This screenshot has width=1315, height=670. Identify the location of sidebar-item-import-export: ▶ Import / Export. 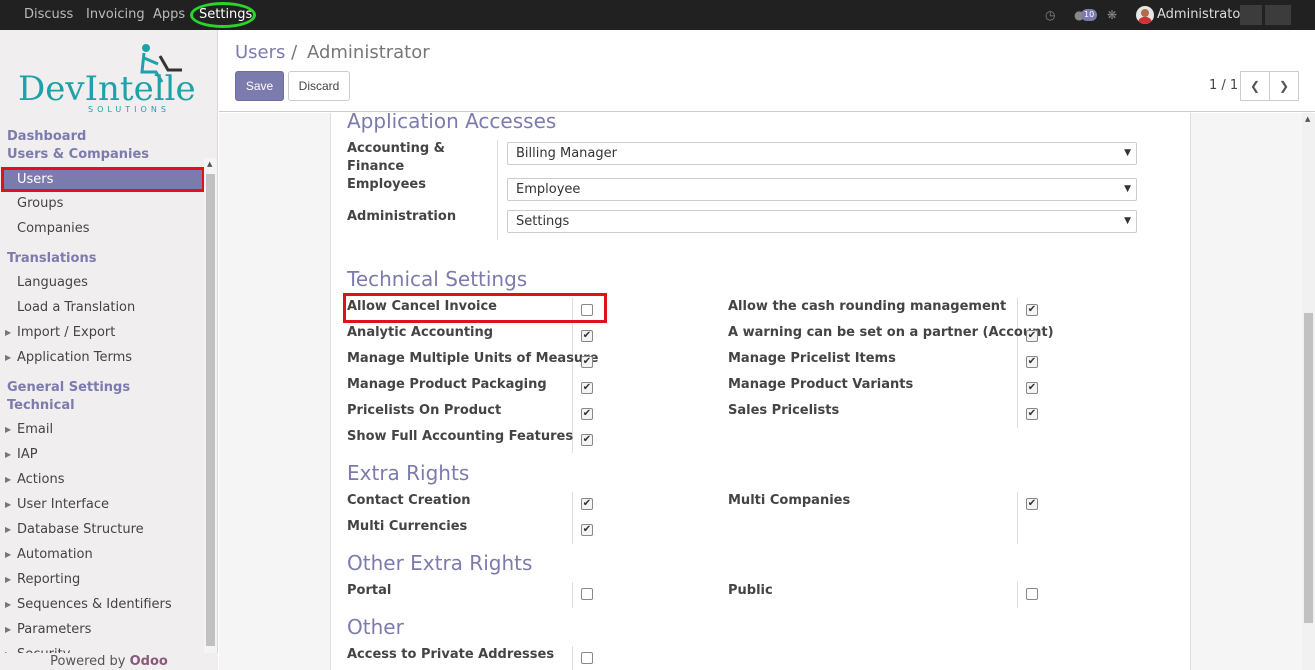
(102, 332).